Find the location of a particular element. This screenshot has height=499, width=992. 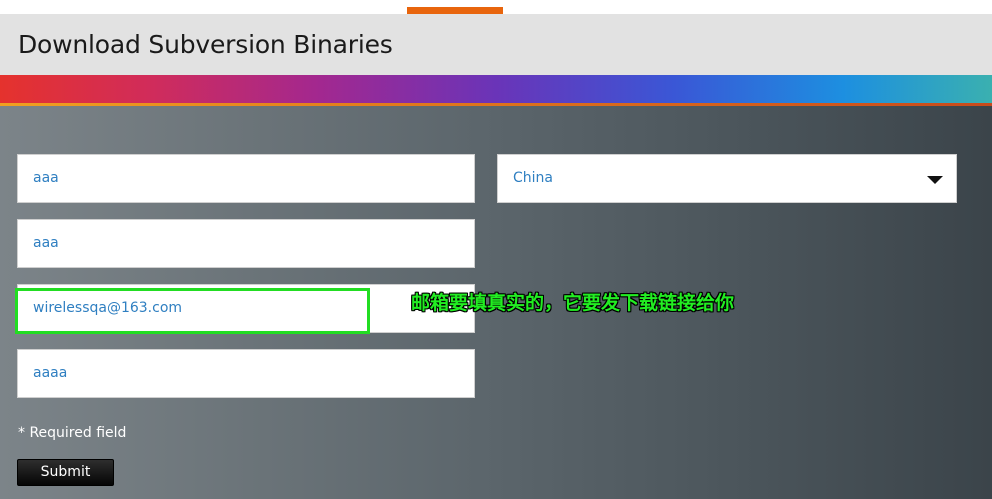

country-select: China is located at coordinates (727, 178).